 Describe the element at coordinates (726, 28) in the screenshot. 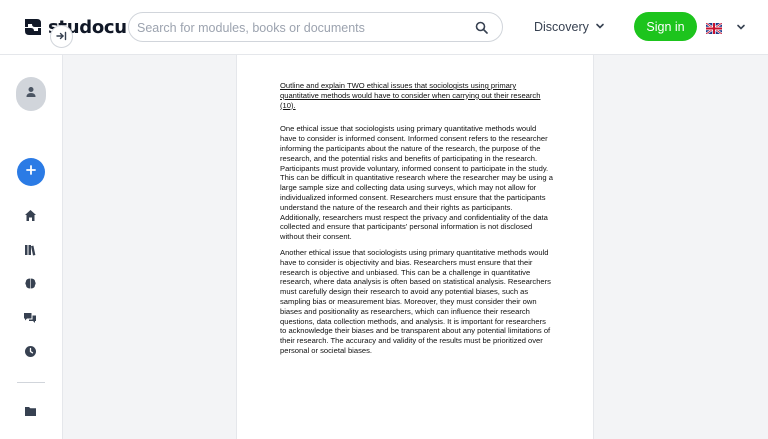

I see `language-selector` at that location.